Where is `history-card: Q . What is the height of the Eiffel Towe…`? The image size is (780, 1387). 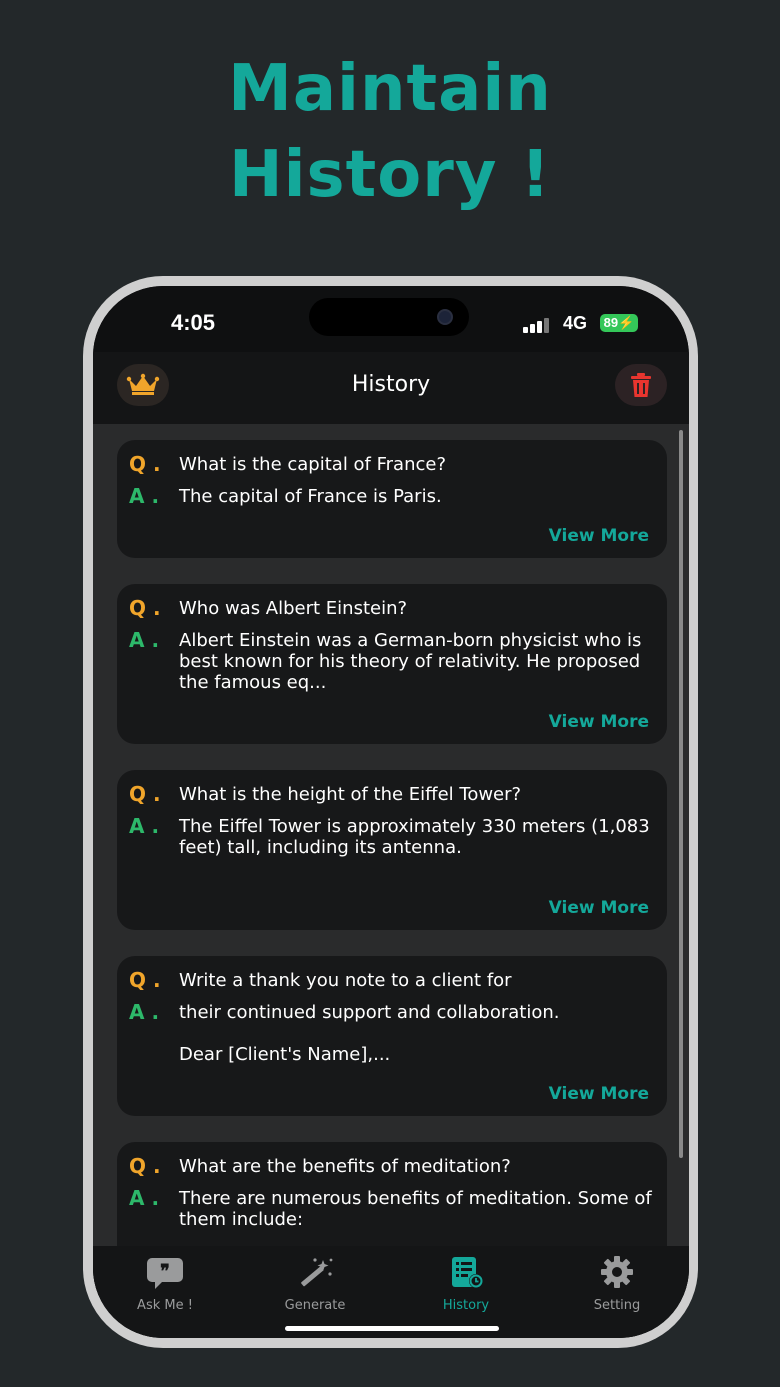
history-card: Q . What is the height of the Eiffel Towe… is located at coordinates (392, 850).